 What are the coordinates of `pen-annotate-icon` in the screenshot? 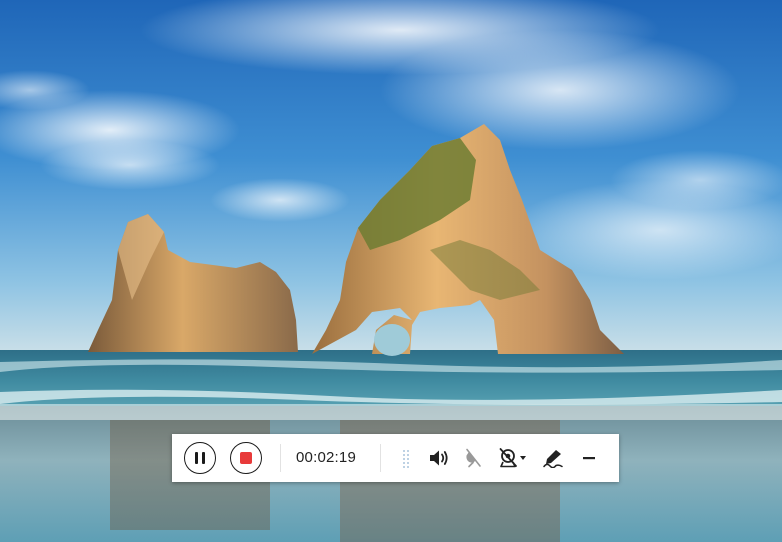 It's located at (553, 459).